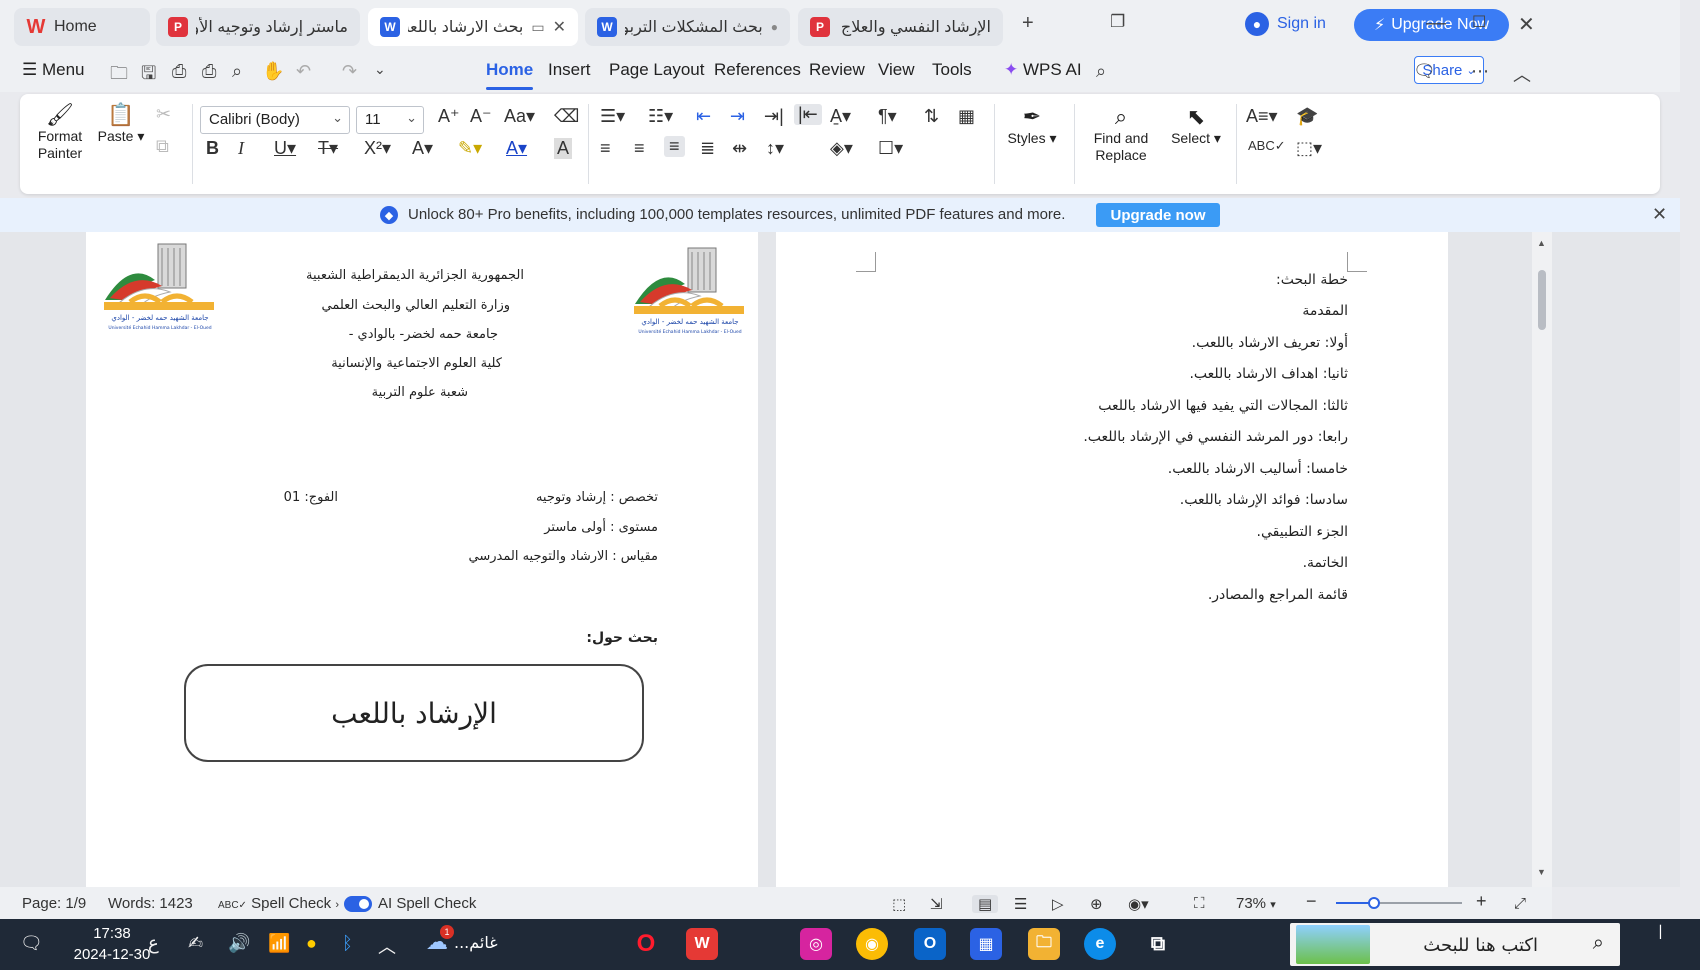 The width and height of the screenshot is (1700, 970). What do you see at coordinates (1158, 215) in the screenshot?
I see `upgrade-now-promo-button: Upgrade now` at bounding box center [1158, 215].